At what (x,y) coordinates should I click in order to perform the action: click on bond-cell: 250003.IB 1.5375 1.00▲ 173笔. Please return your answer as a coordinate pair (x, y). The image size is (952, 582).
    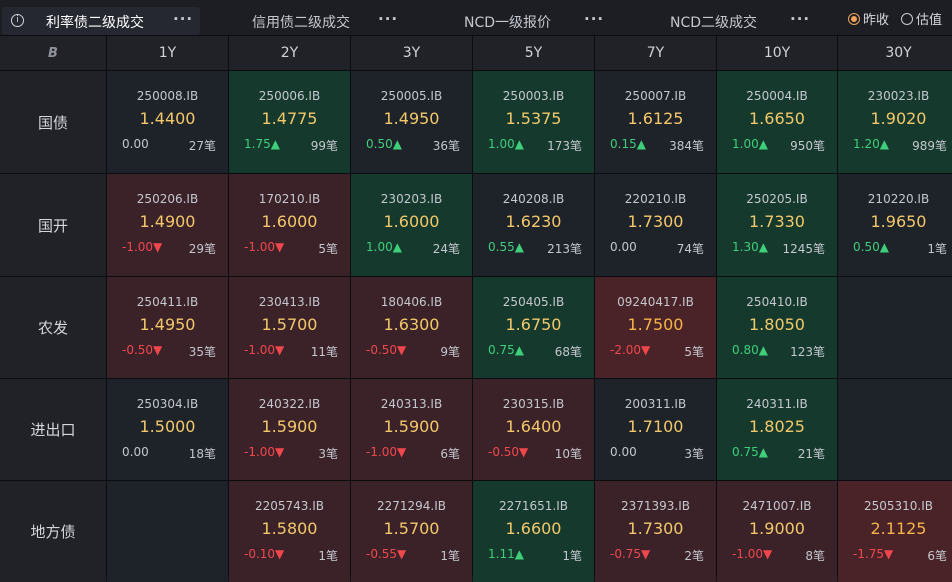
    Looking at the image, I should click on (533, 122).